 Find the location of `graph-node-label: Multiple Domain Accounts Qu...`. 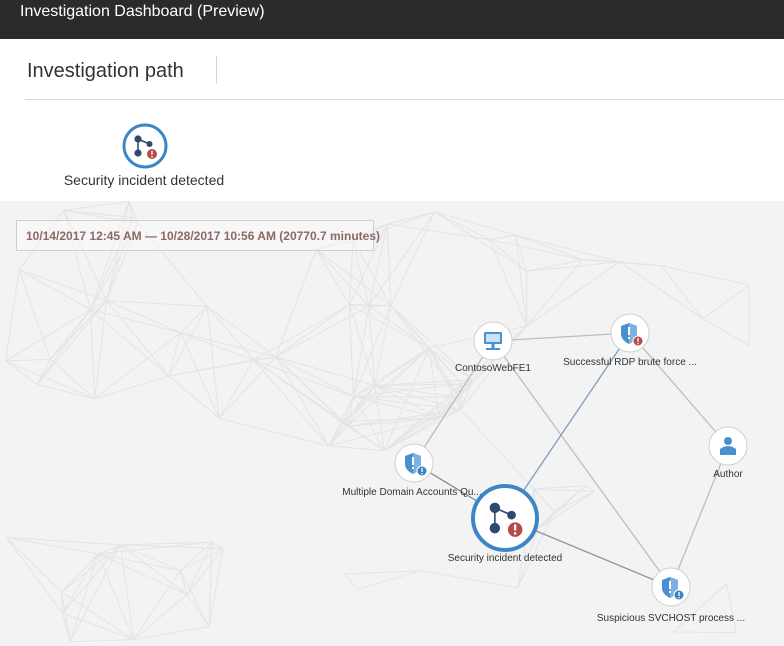

graph-node-label: Multiple Domain Accounts Qu... is located at coordinates (412, 492).